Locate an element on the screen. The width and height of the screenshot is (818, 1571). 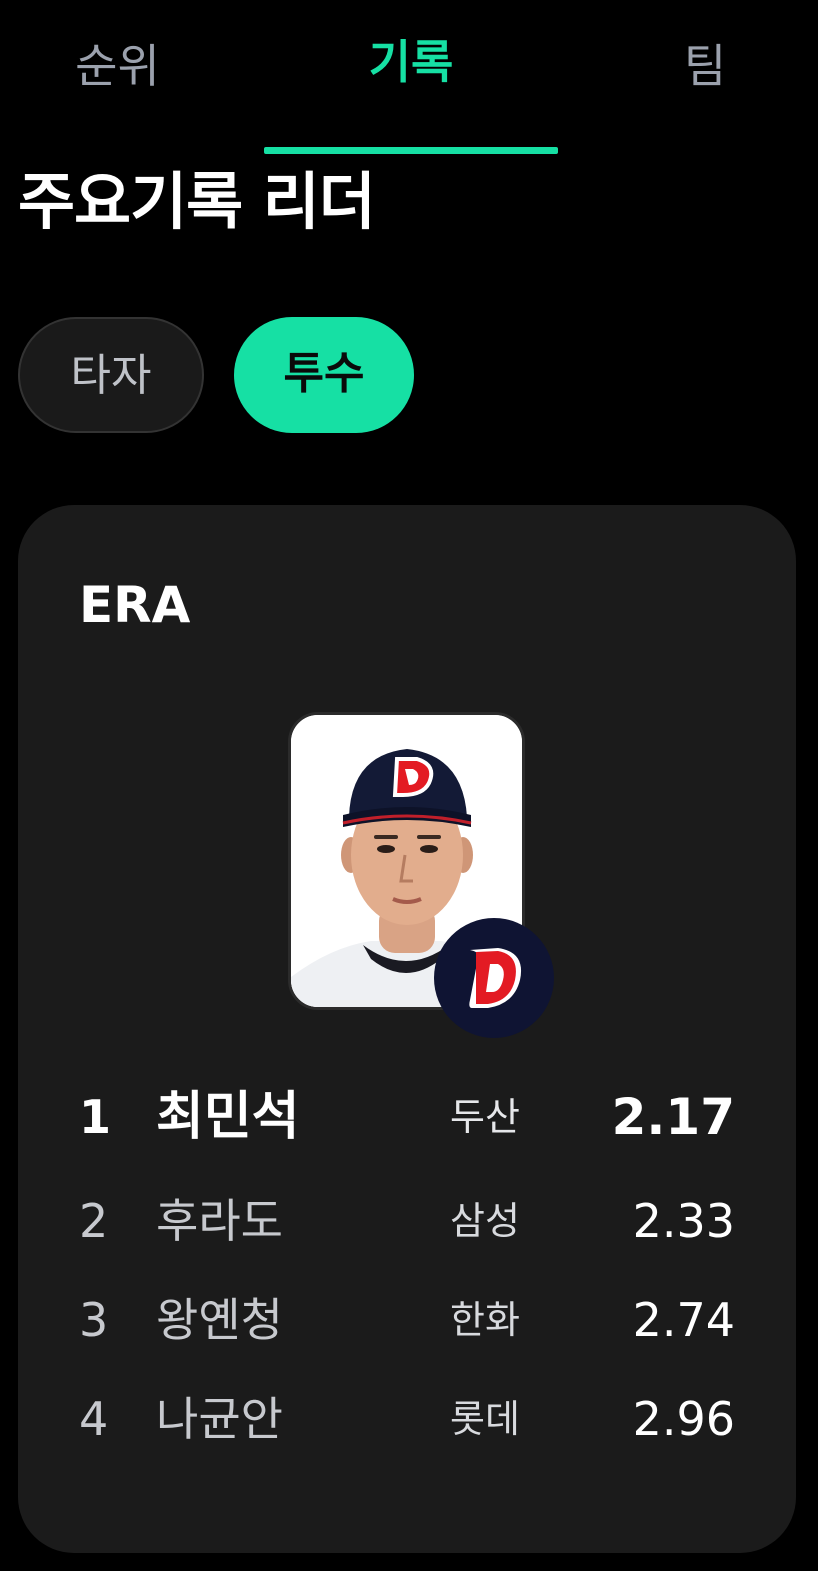
leader-row-2: 2 후라도 삼성 2.33 is located at coordinates (407, 1221).